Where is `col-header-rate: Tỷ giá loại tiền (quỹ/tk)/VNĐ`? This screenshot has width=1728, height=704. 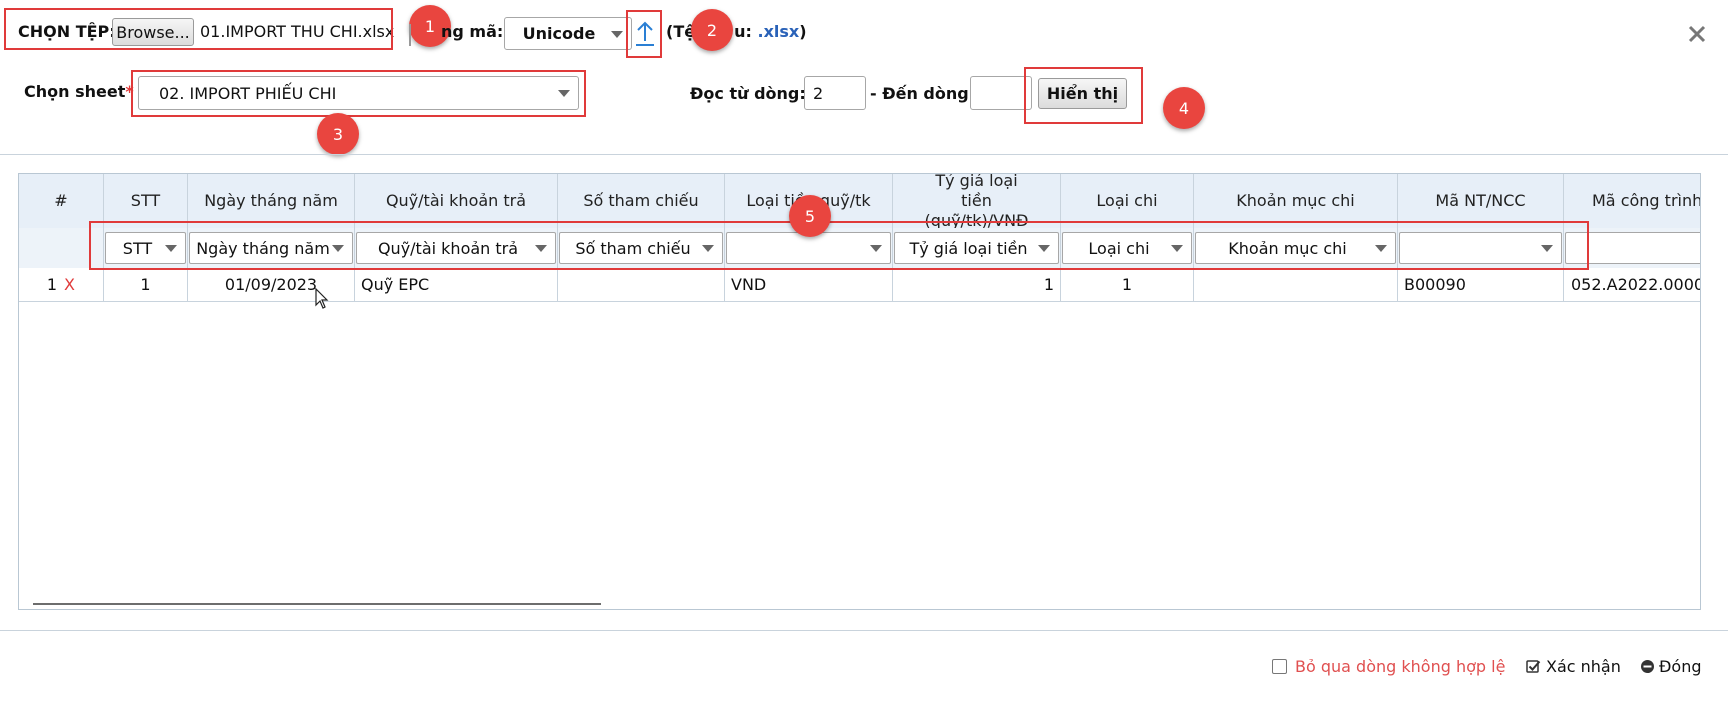
col-header-rate: Tỷ giá loại tiền (quỹ/tk)/VNĐ is located at coordinates (977, 201).